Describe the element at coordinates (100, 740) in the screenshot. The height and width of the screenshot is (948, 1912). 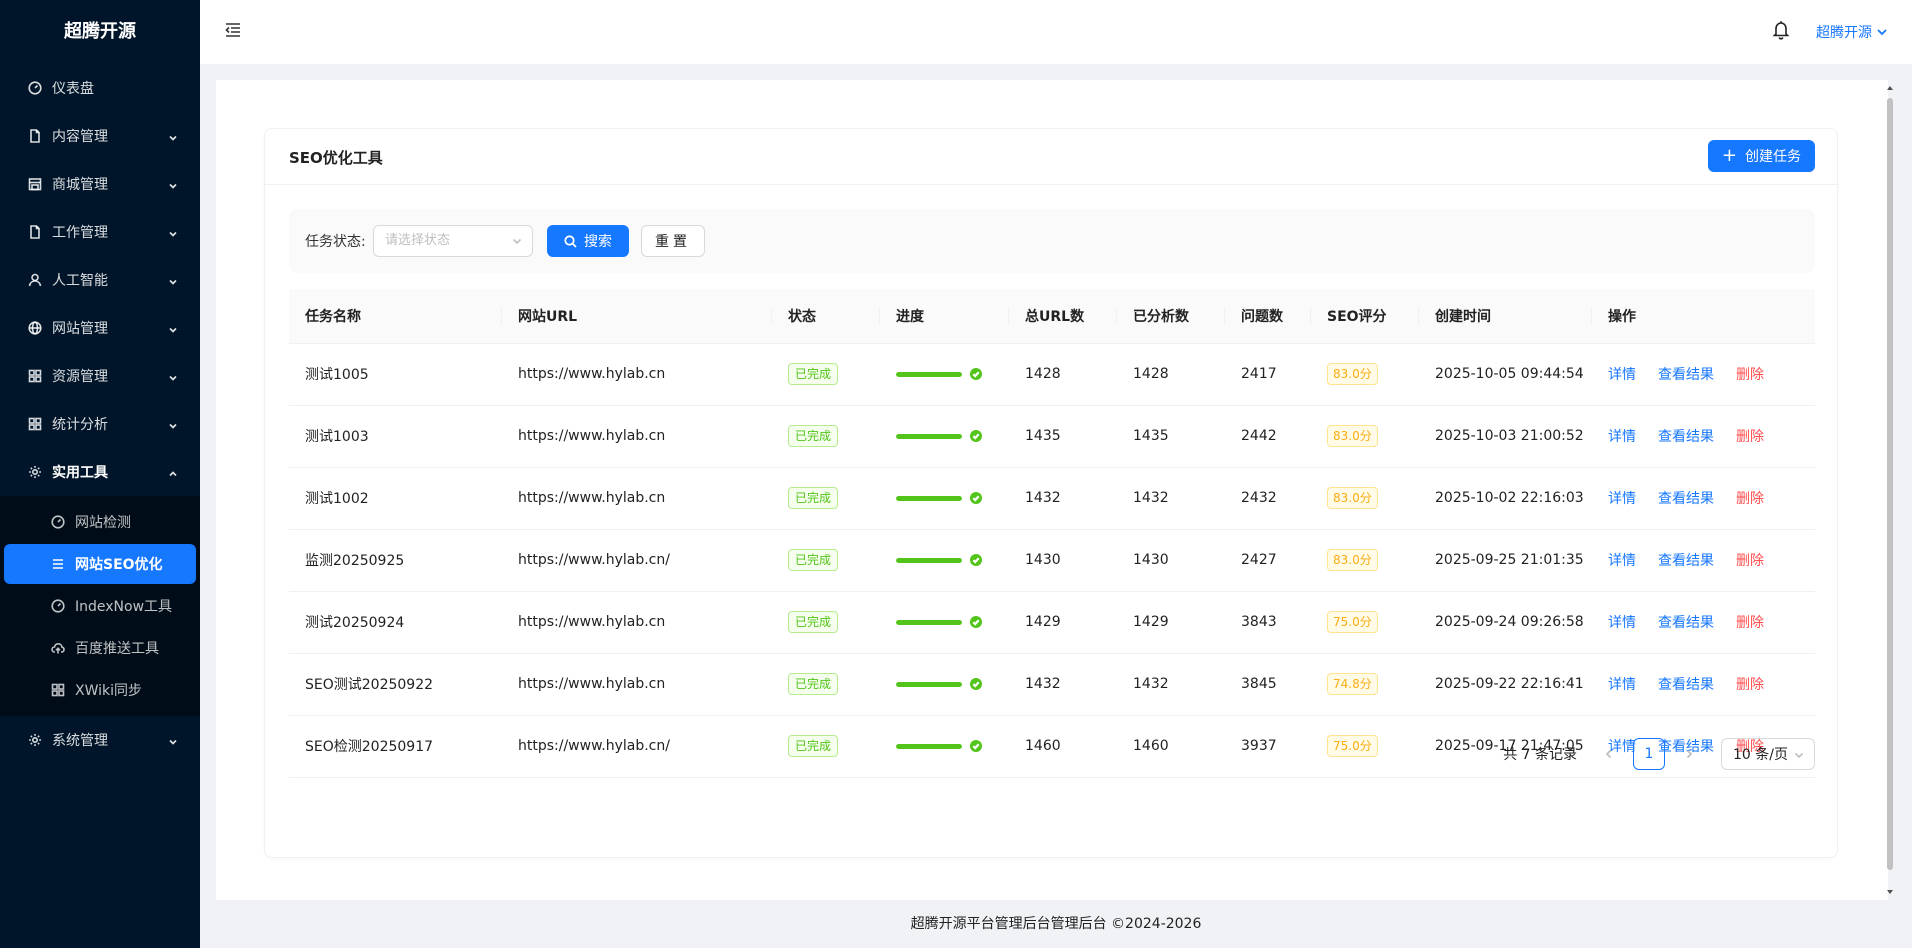
I see `sidebar-item-system: 系统管理` at that location.